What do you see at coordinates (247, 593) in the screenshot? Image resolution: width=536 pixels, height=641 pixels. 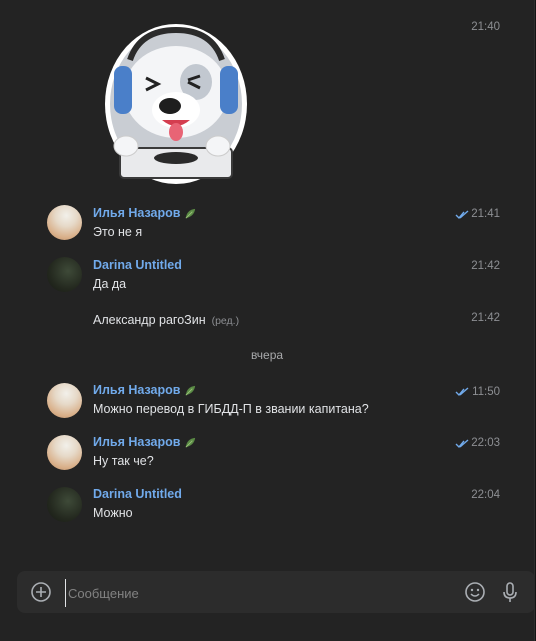 I see `message-input` at bounding box center [247, 593].